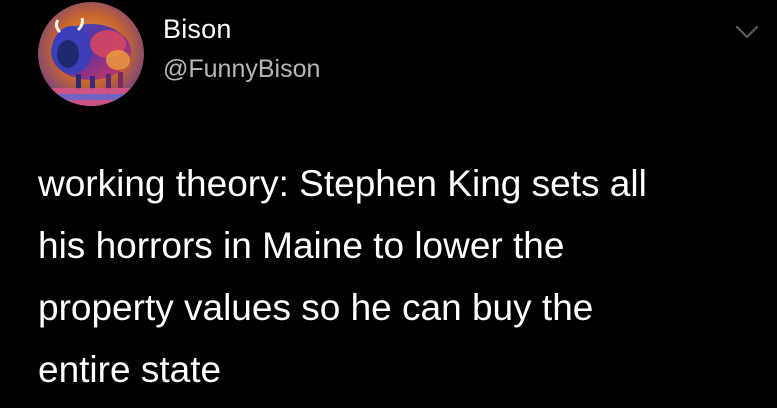  What do you see at coordinates (342, 183) in the screenshot?
I see `tweet-line: working theory: Stephen King sets all` at bounding box center [342, 183].